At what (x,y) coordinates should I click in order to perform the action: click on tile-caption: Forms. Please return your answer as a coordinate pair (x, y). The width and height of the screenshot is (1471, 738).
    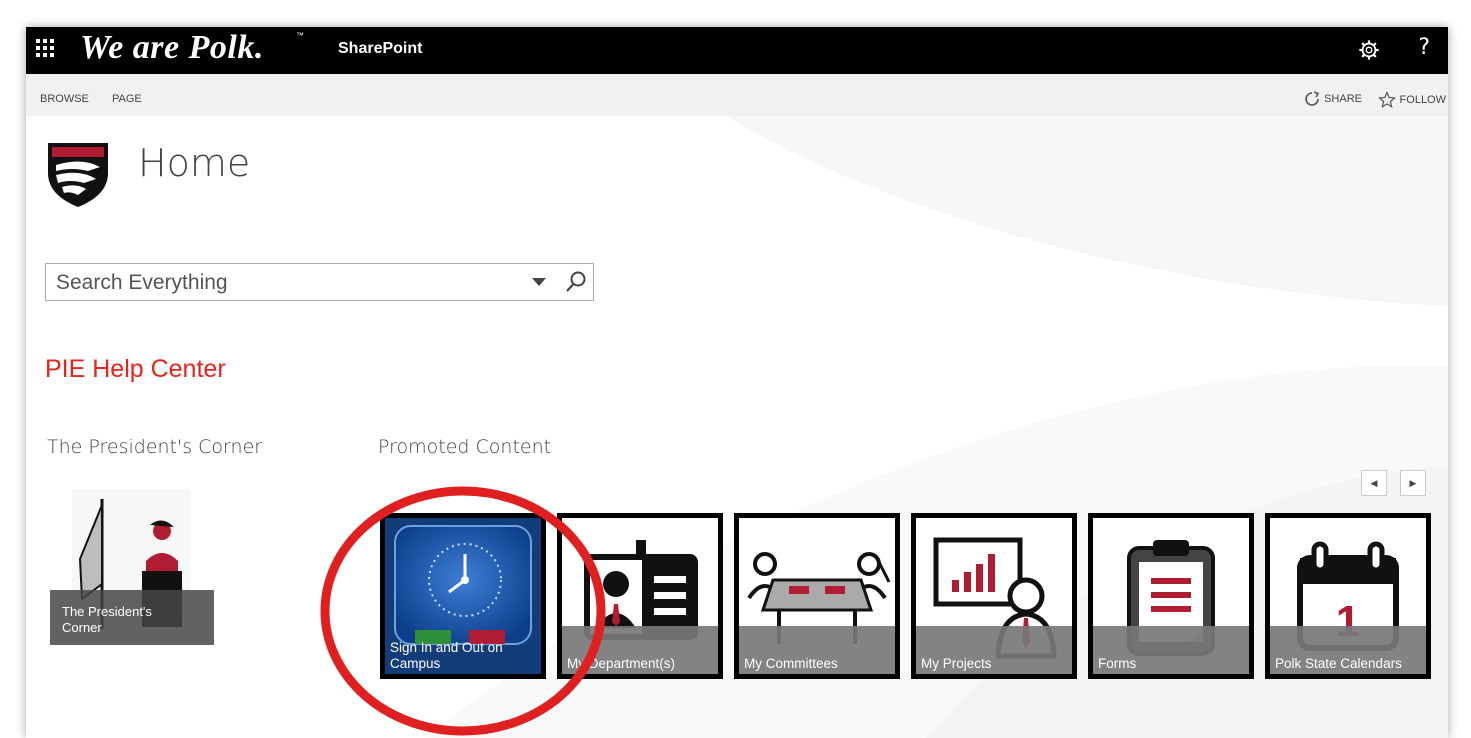
    Looking at the image, I should click on (1117, 663).